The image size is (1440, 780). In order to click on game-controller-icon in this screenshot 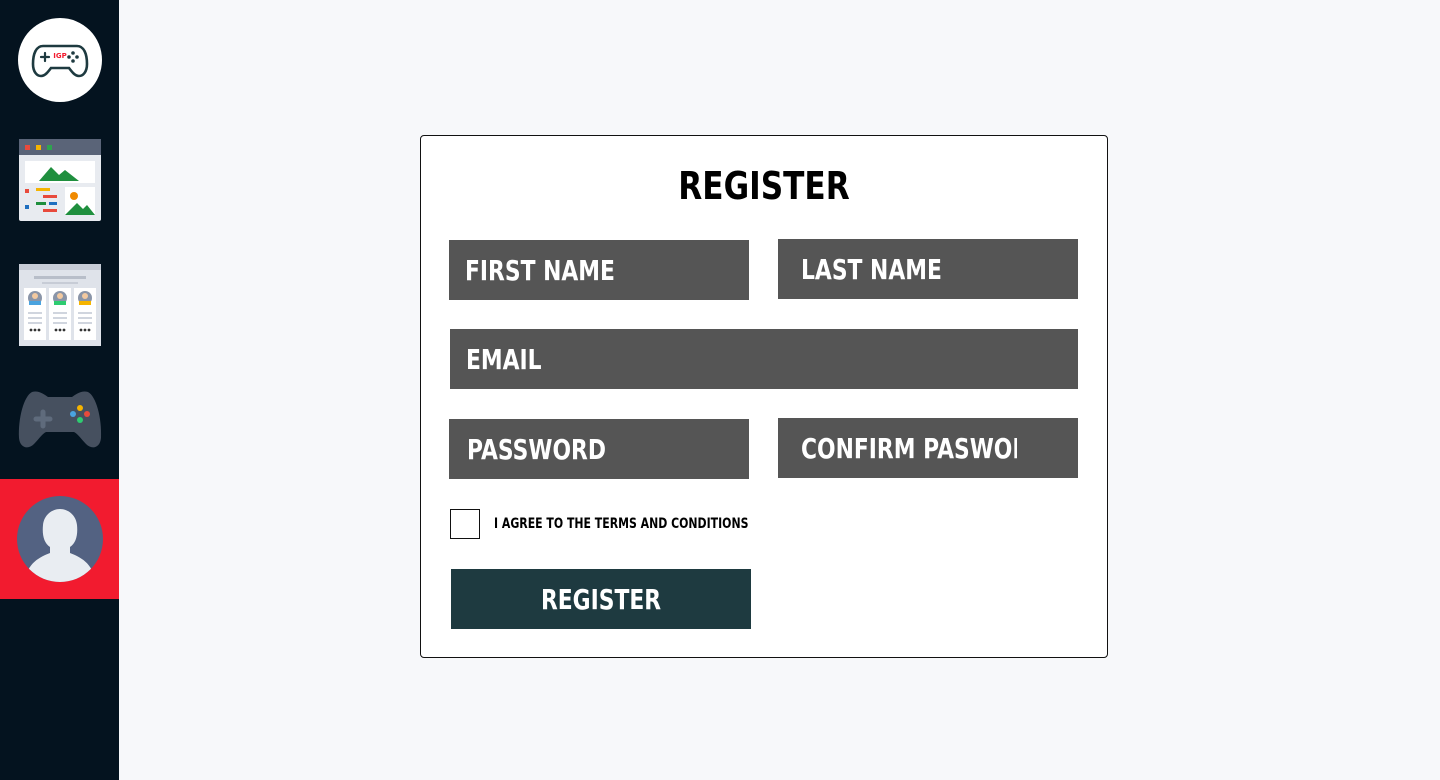, I will do `click(59, 419)`.